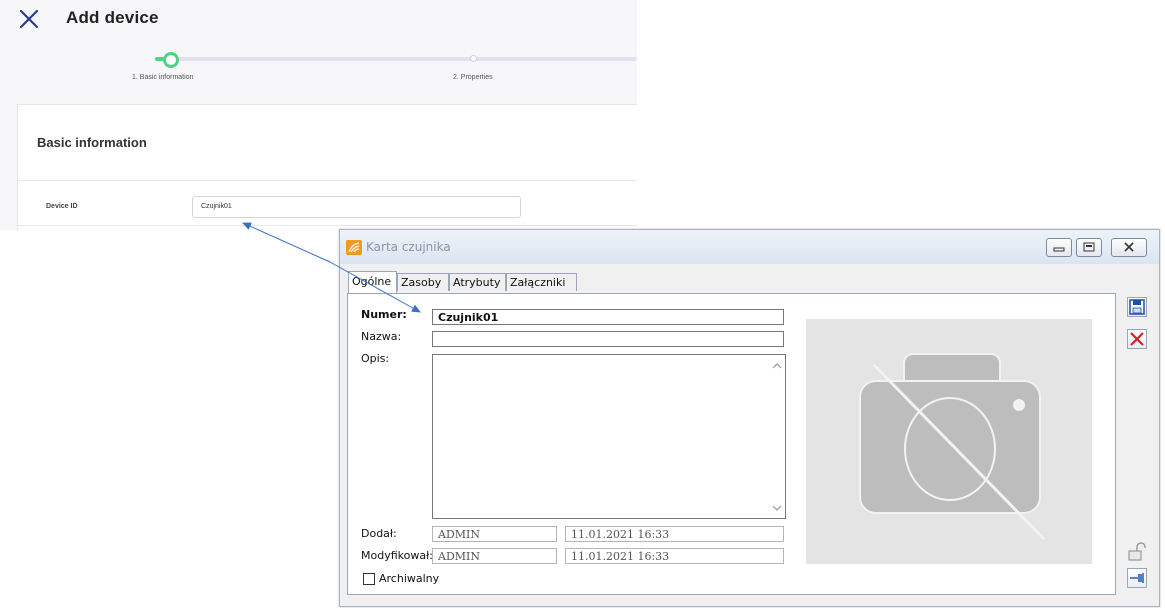  Describe the element at coordinates (372, 282) in the screenshot. I see `tab-ogolne: Ogólne` at that location.